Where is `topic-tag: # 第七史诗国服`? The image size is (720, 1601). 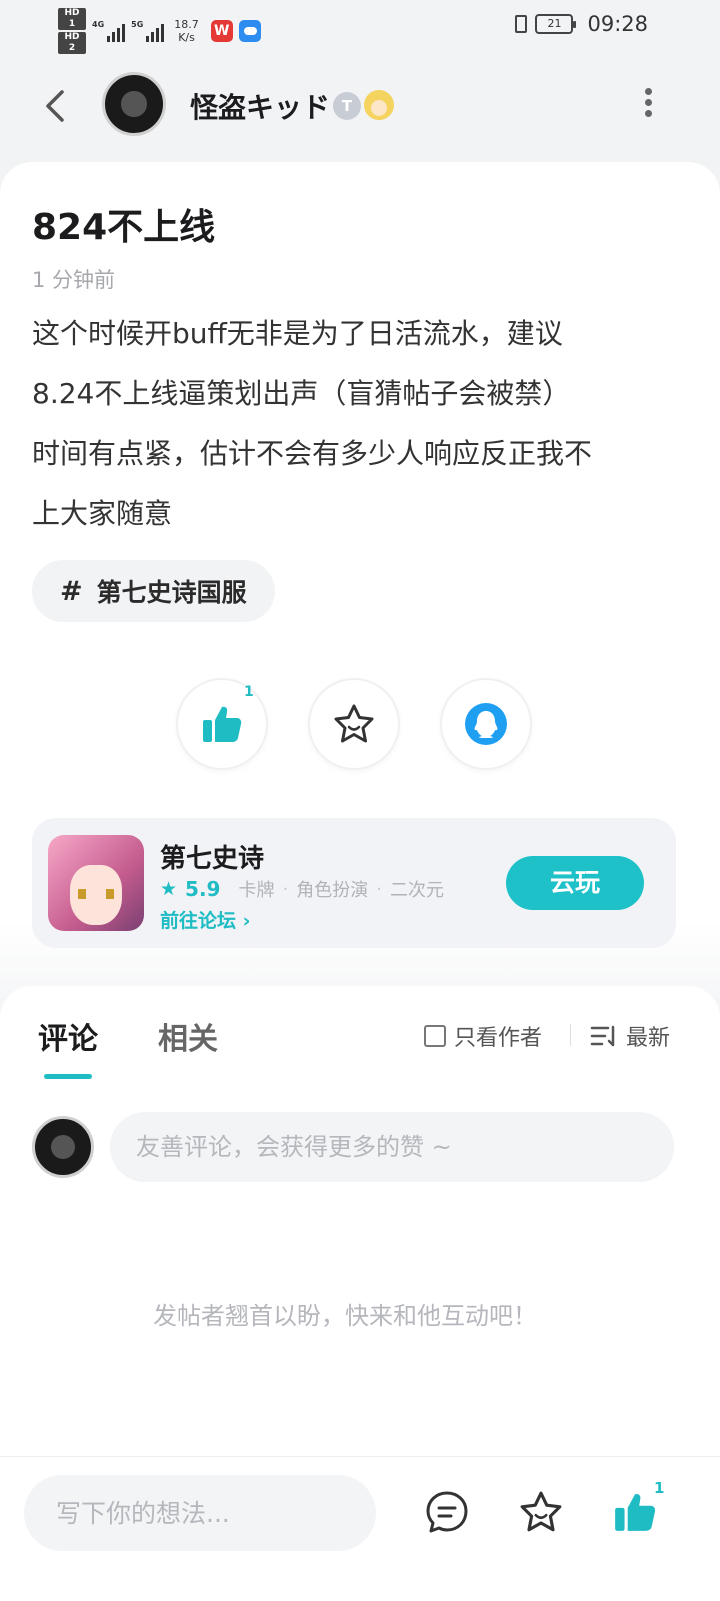 topic-tag: # 第七史诗国服 is located at coordinates (153, 591).